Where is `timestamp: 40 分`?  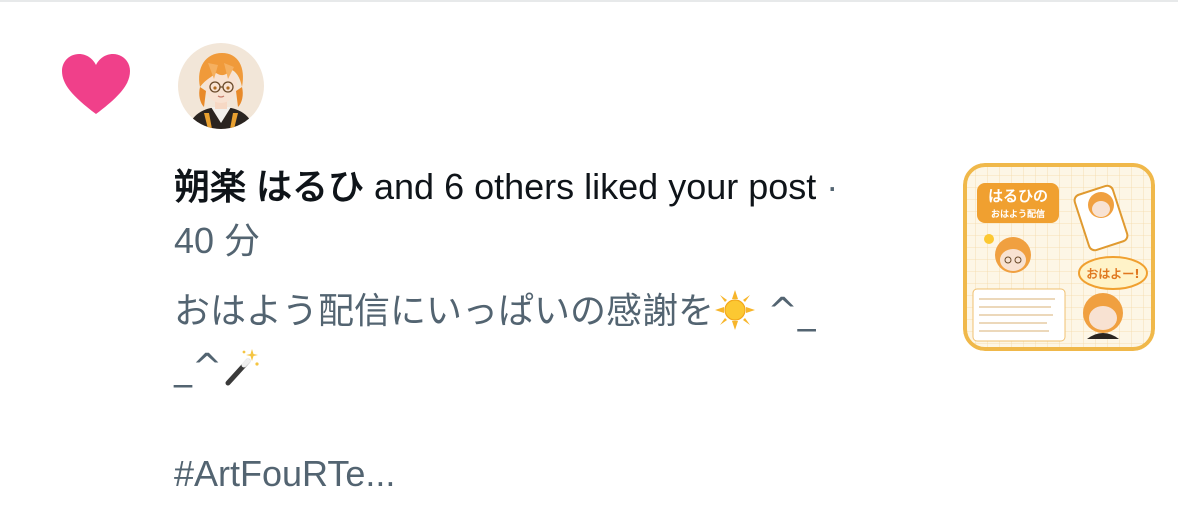
timestamp: 40 分 is located at coordinates (217, 240).